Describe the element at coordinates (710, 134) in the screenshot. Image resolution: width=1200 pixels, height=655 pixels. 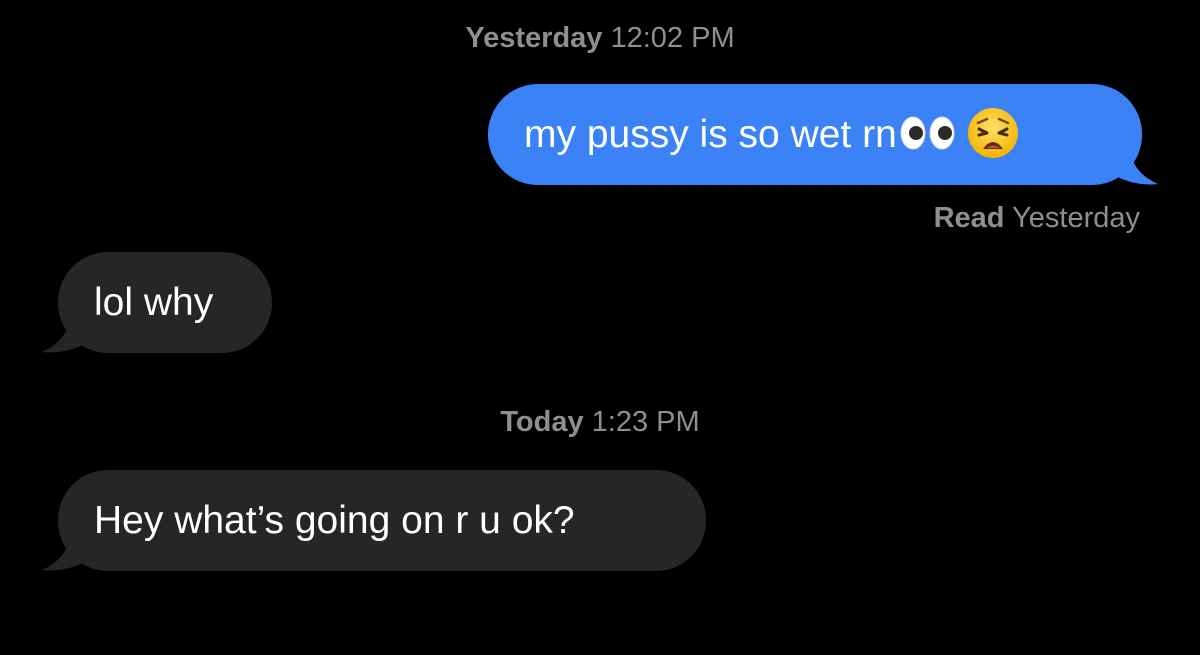
I see `message-text: my pussy is so wet rn` at that location.